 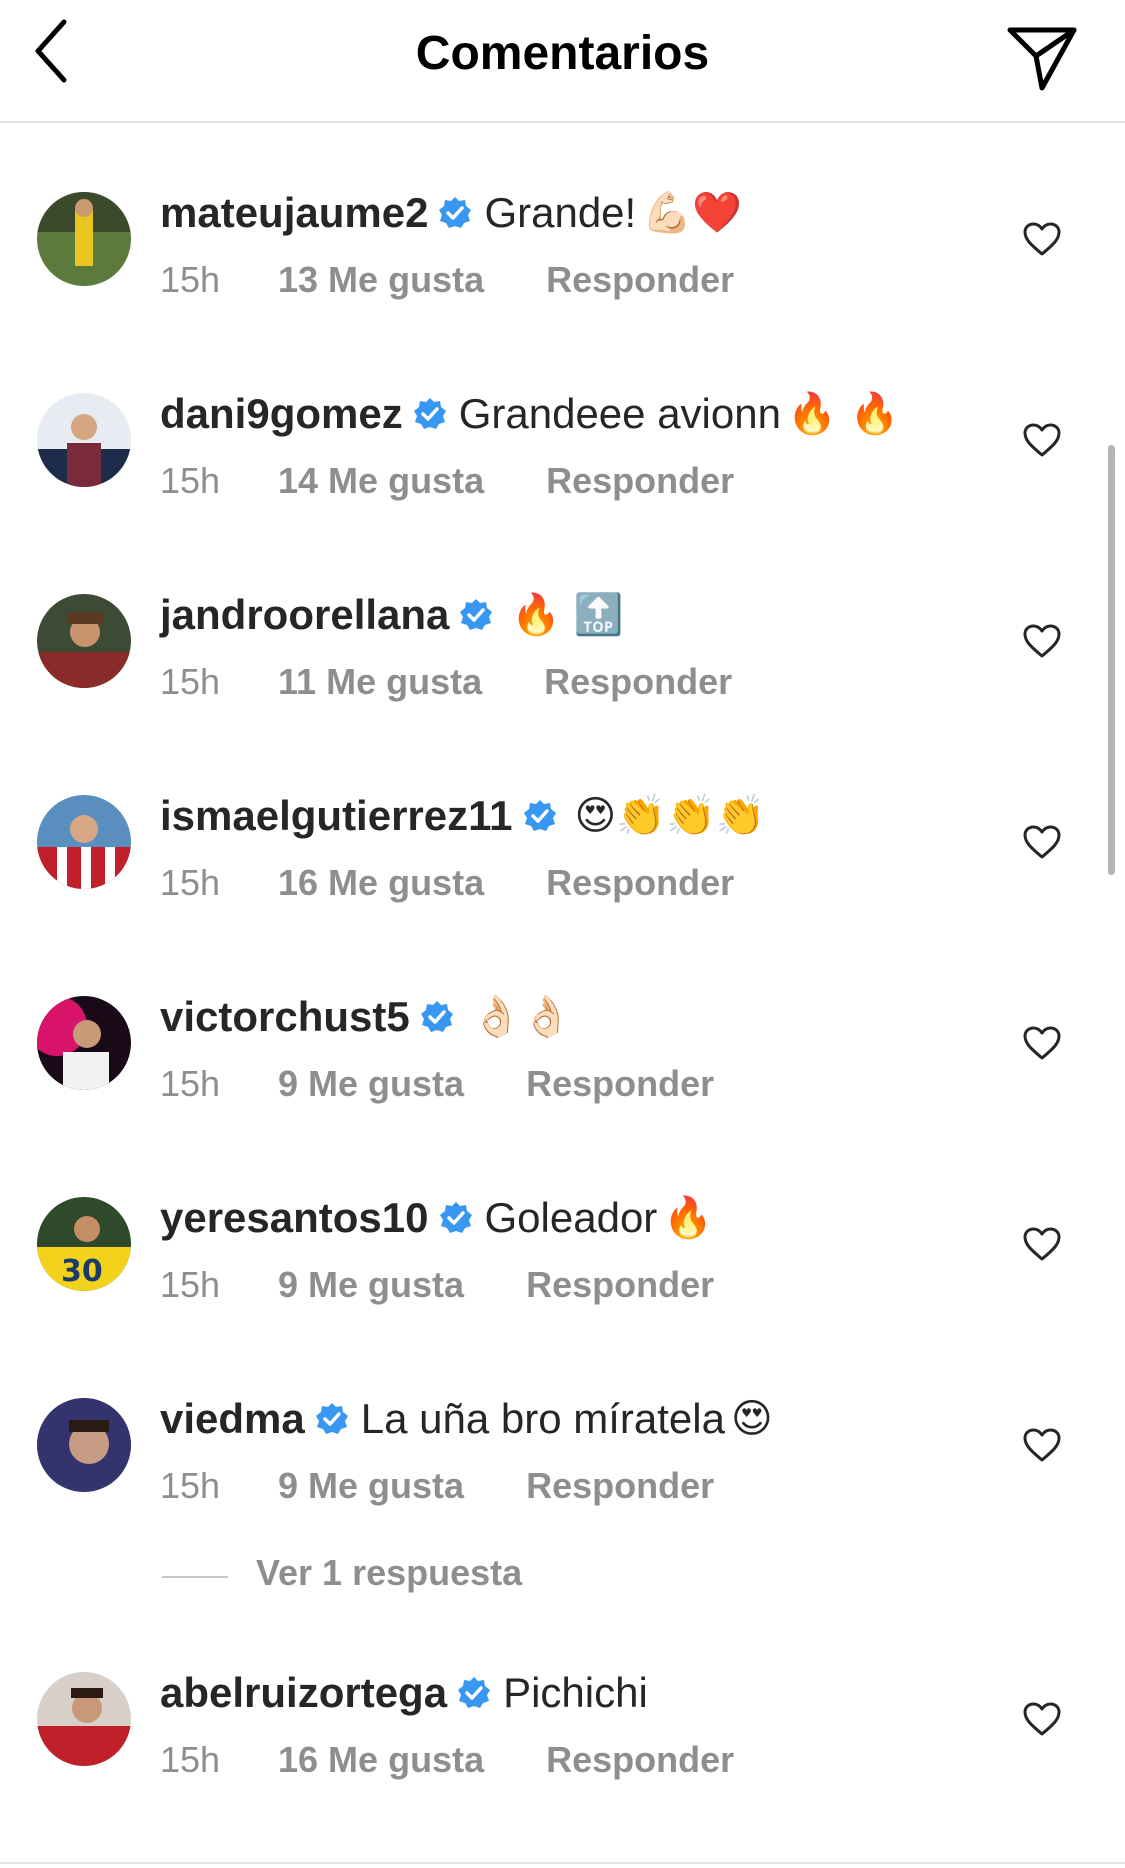 What do you see at coordinates (1111, 660) in the screenshot?
I see `scrollbar` at bounding box center [1111, 660].